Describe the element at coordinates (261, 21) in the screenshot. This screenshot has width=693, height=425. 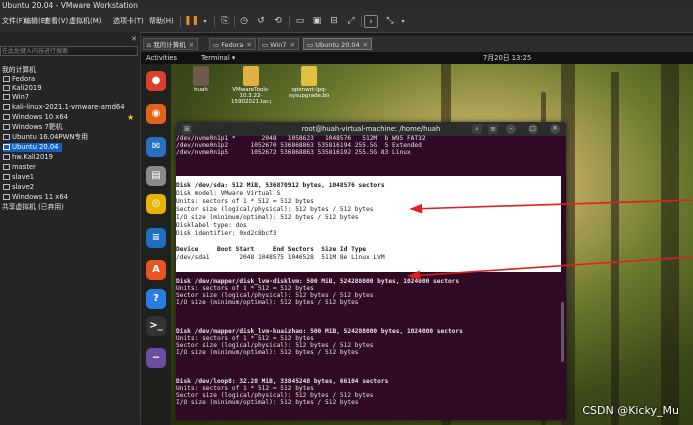
I see `revert-icon: ↺` at that location.